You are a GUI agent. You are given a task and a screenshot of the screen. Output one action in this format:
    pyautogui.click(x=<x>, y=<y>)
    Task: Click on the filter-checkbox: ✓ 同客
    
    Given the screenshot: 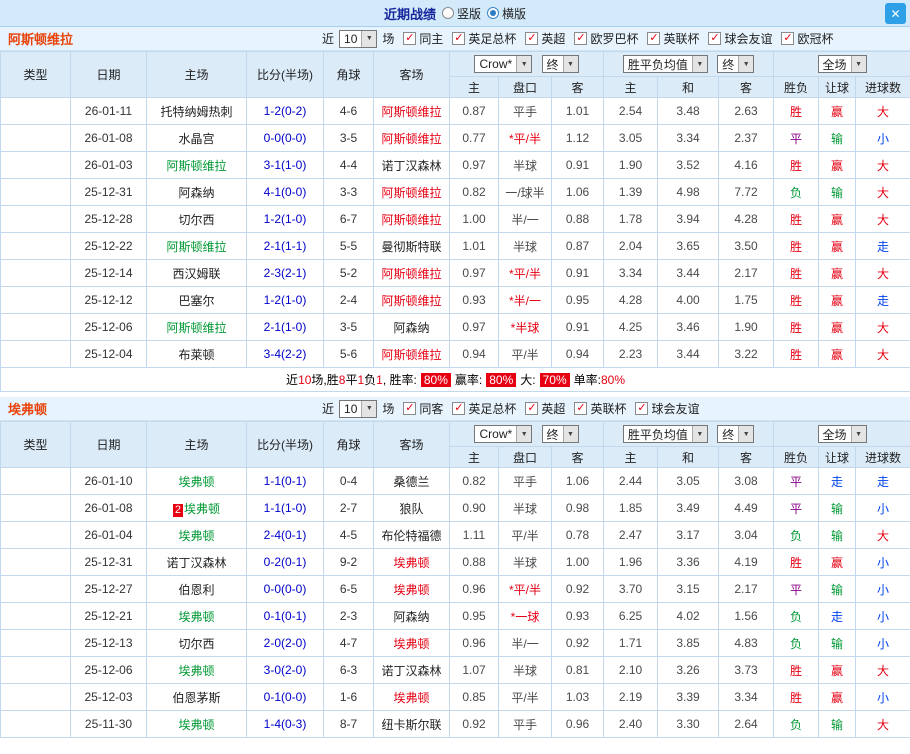 What is the action you would take?
    pyautogui.click(x=423, y=408)
    